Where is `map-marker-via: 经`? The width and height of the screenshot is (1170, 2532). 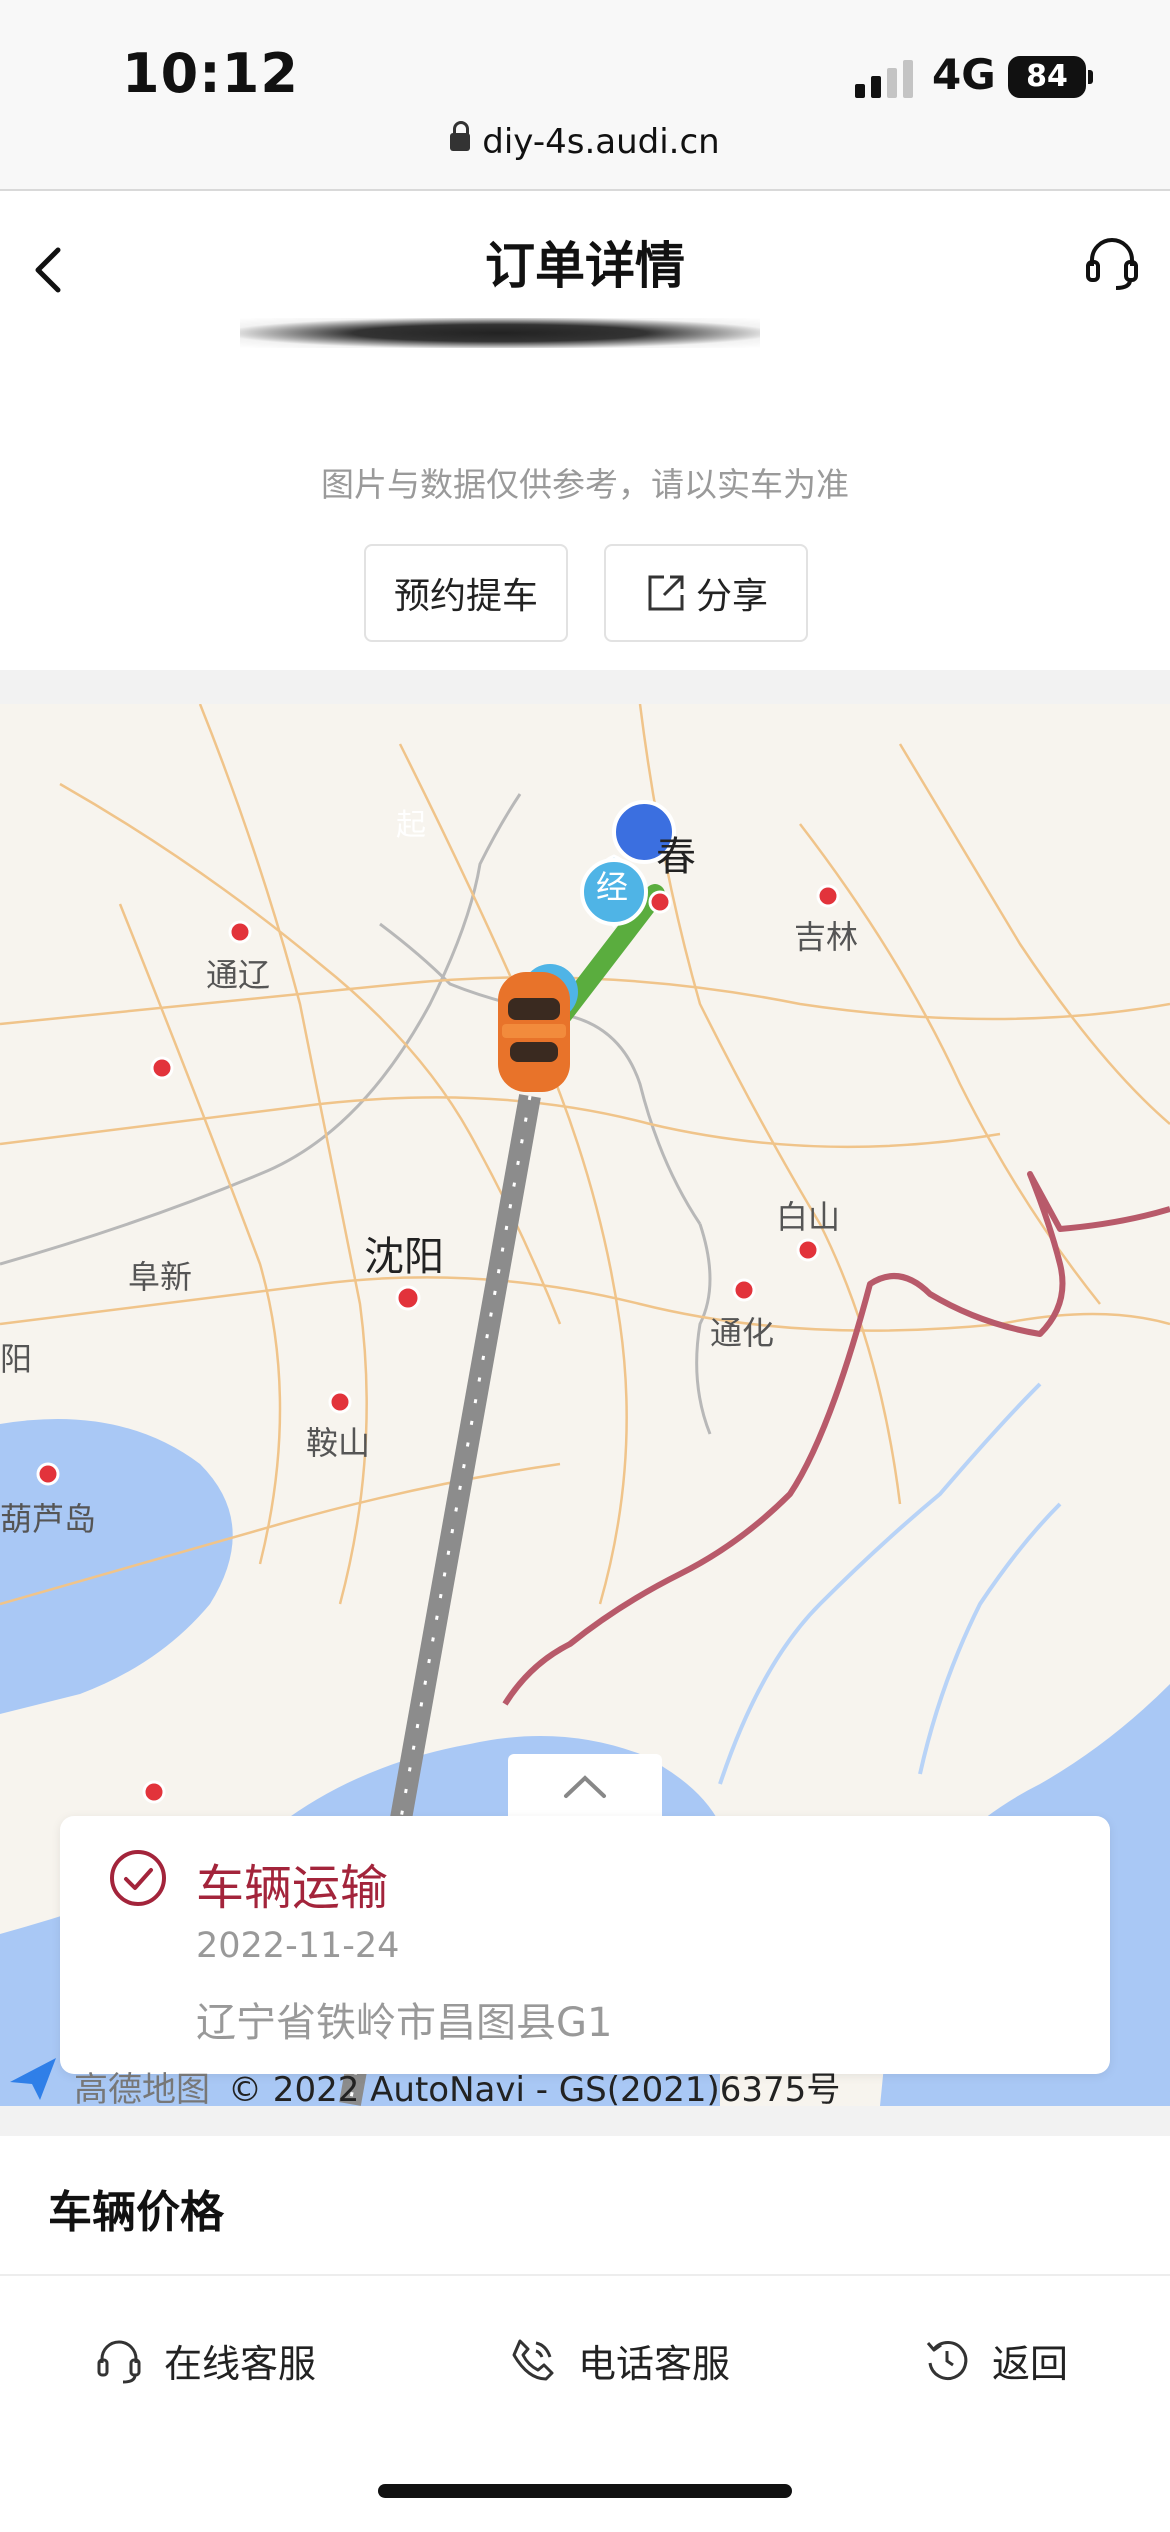
map-marker-via: 经 is located at coordinates (612, 887).